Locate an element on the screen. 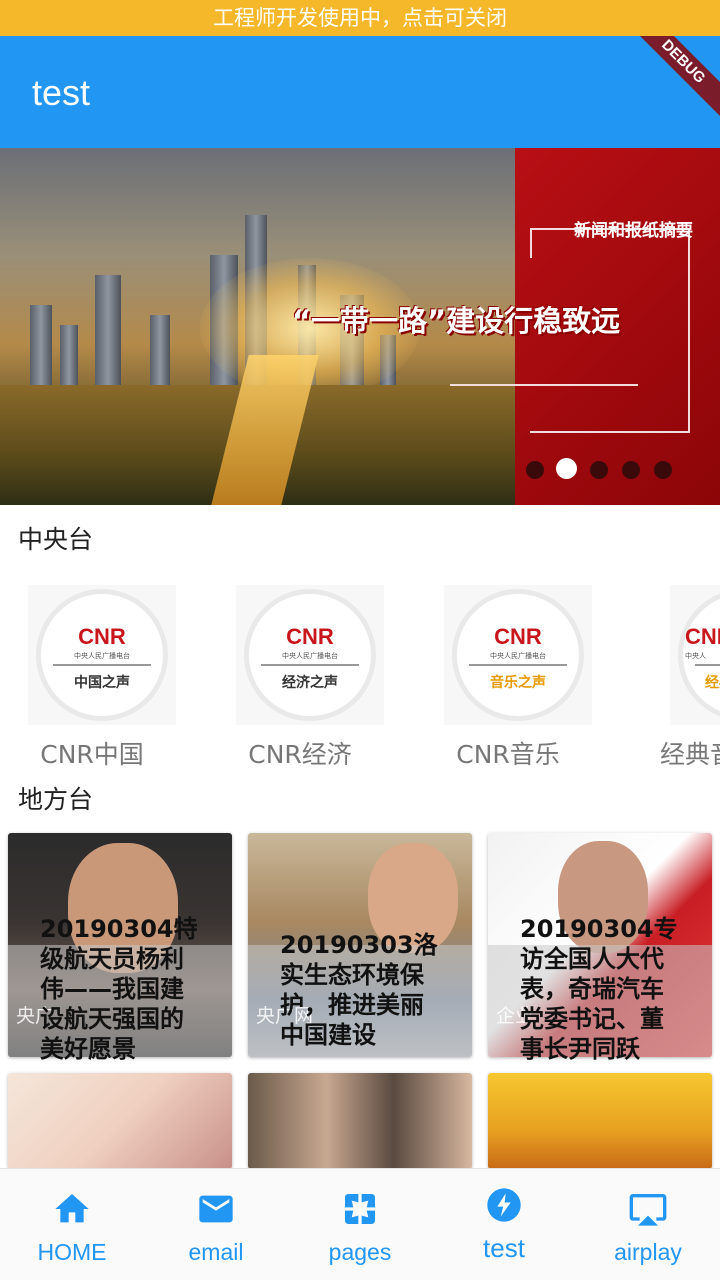 This screenshot has width=720, height=1280. section-title-central: 中央台 is located at coordinates (56, 539).